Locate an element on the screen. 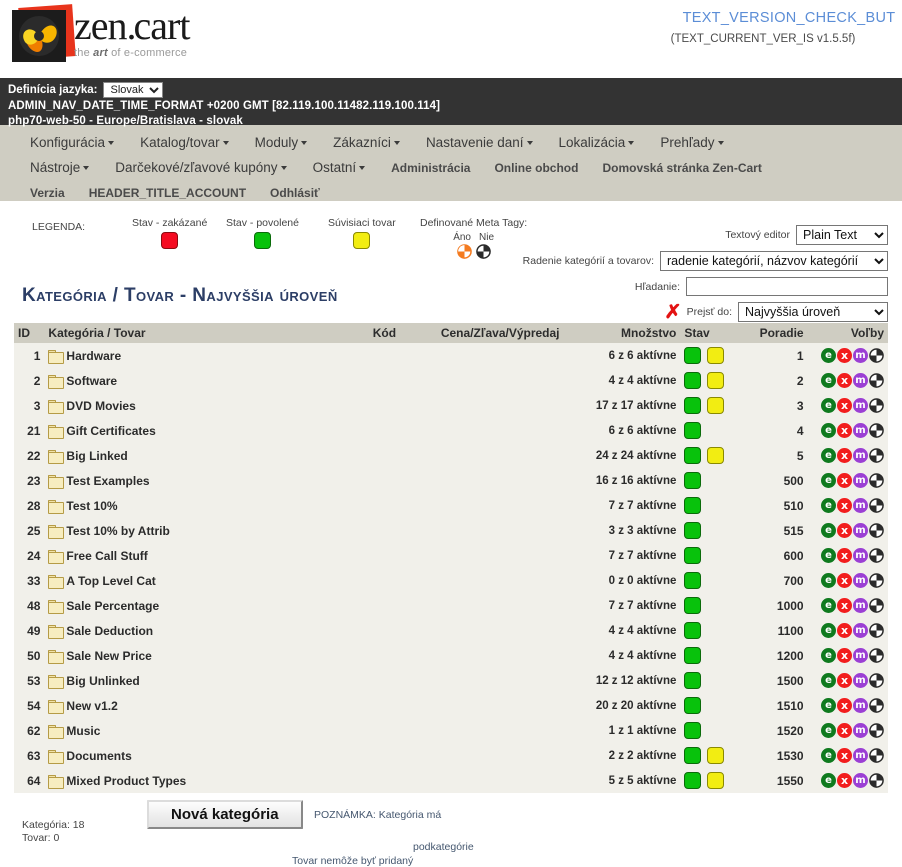 The image size is (902, 867). table-row: 3 DVD Movies 17 z 17 aktívne 3 e x m is located at coordinates (451, 405).